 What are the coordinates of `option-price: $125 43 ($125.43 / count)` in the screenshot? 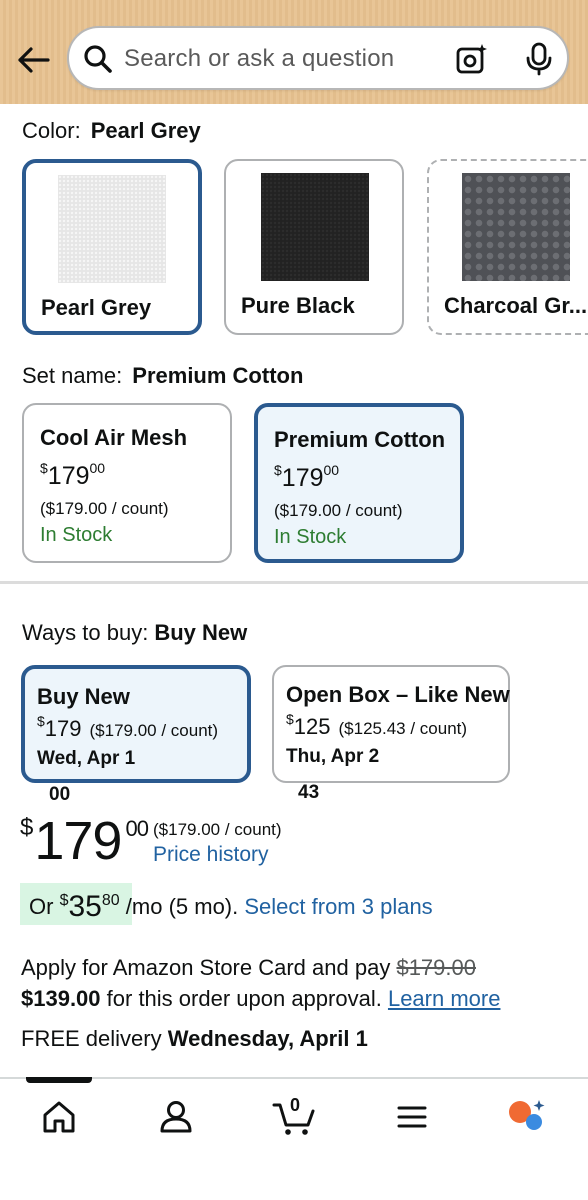 It's located at (377, 756).